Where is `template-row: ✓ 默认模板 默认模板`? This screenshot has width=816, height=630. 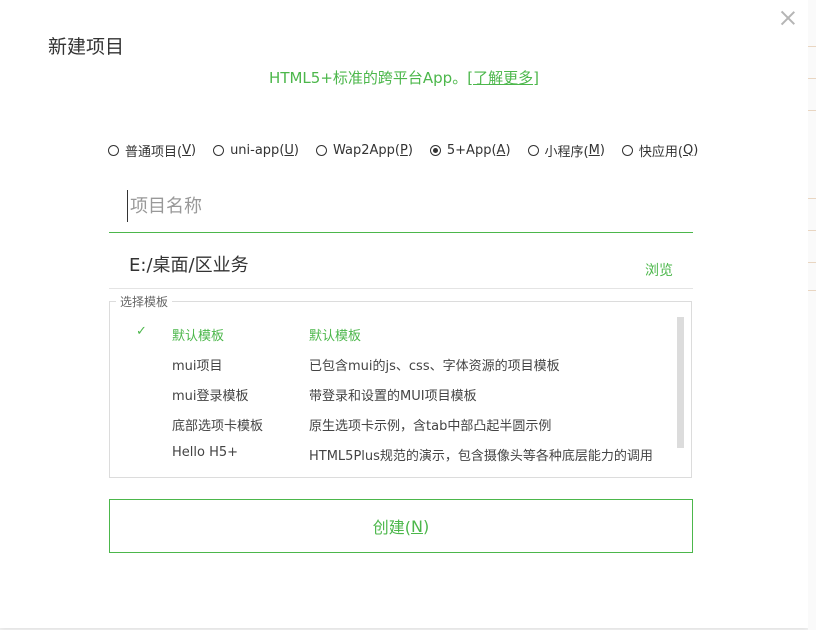 template-row: ✓ 默认模板 默认模板 is located at coordinates (392, 333).